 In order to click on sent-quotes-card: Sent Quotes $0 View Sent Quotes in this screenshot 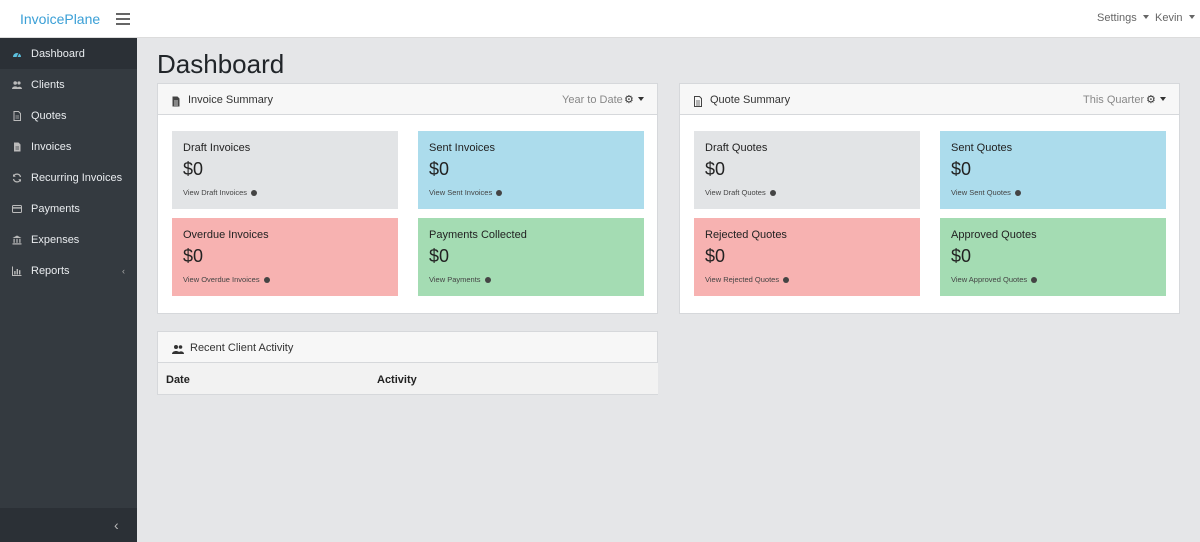, I will do `click(1053, 170)`.